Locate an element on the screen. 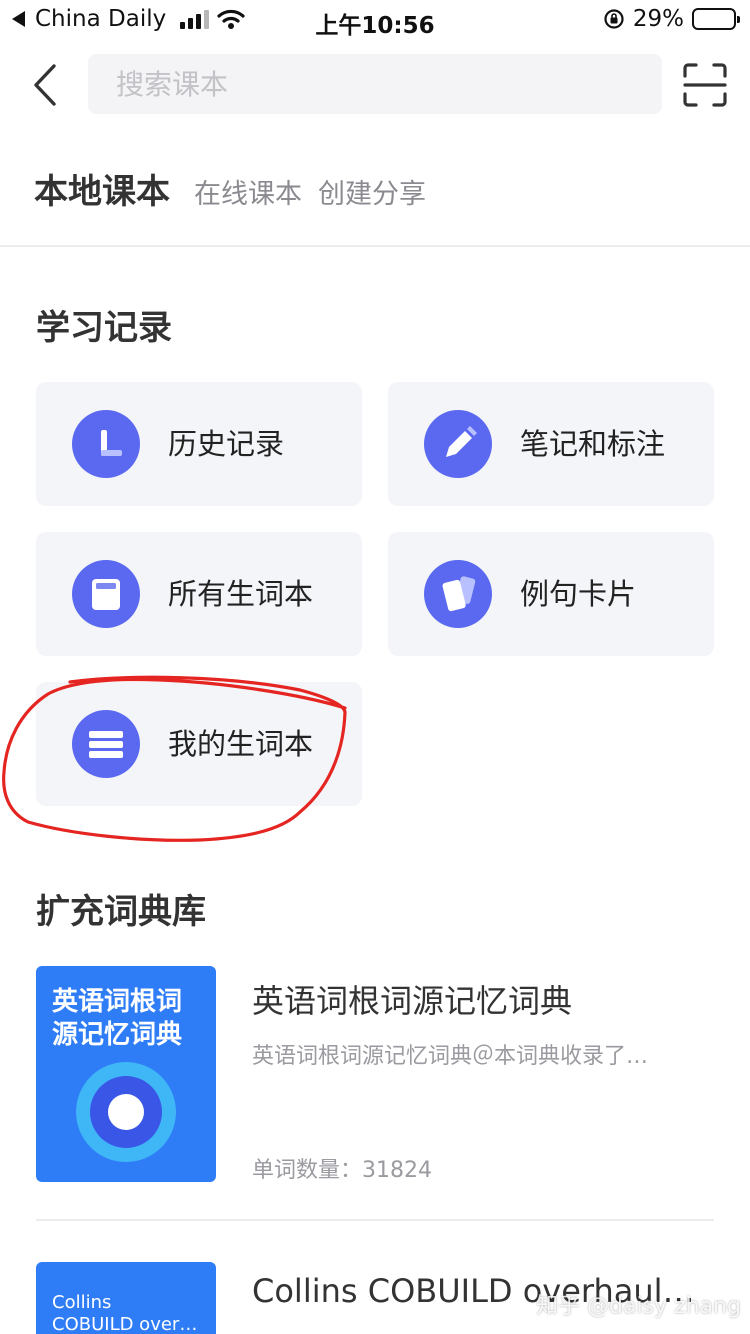 The image size is (750, 1334). battery-percent: 29% is located at coordinates (658, 19).